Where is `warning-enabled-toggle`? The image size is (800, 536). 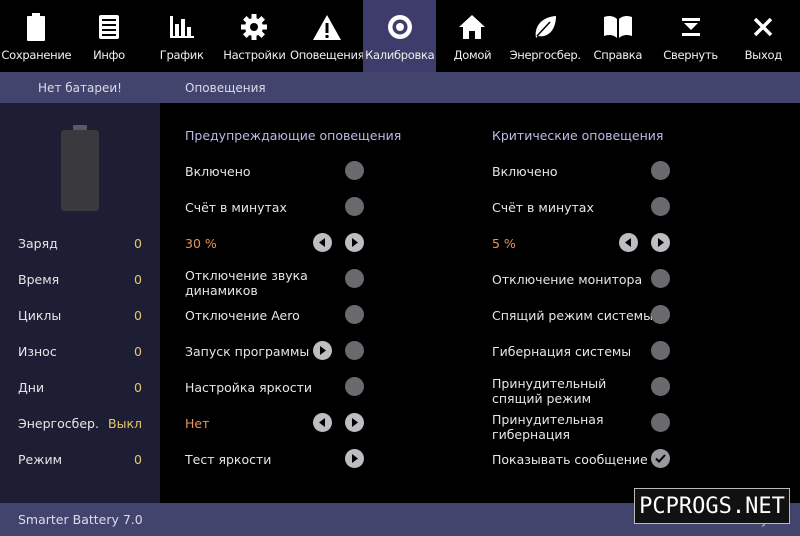 warning-enabled-toggle is located at coordinates (354, 170).